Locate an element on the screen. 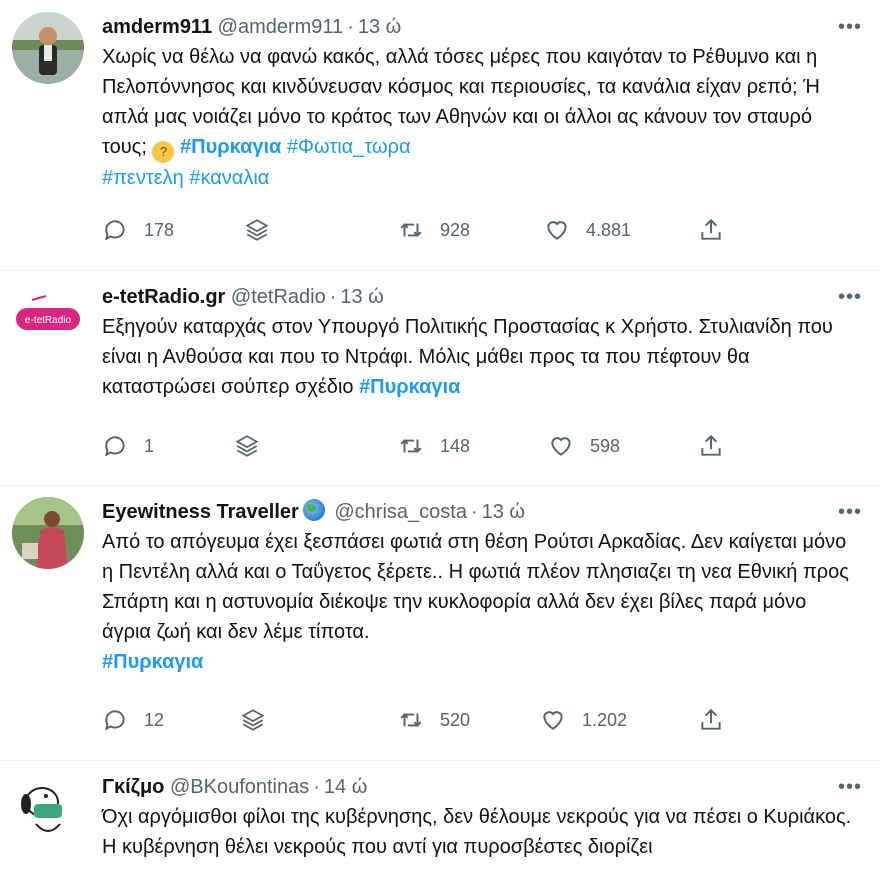  globe-icon is located at coordinates (313, 510).